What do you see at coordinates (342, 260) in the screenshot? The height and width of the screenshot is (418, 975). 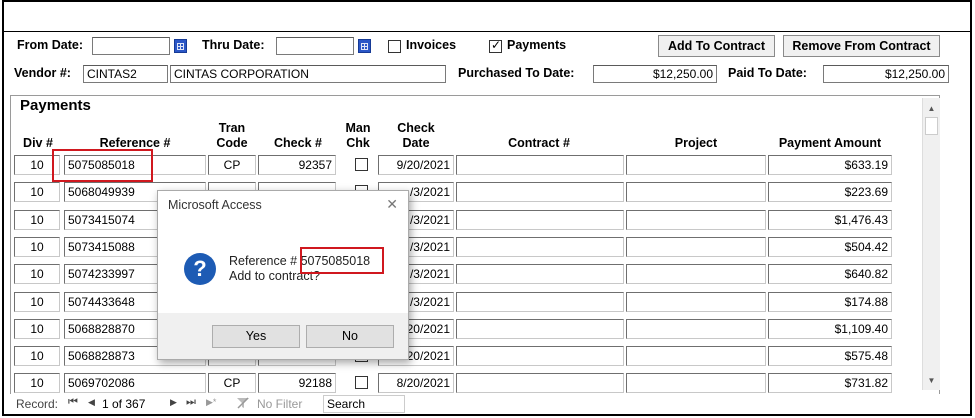 I see `dialog-reference-highlight` at bounding box center [342, 260].